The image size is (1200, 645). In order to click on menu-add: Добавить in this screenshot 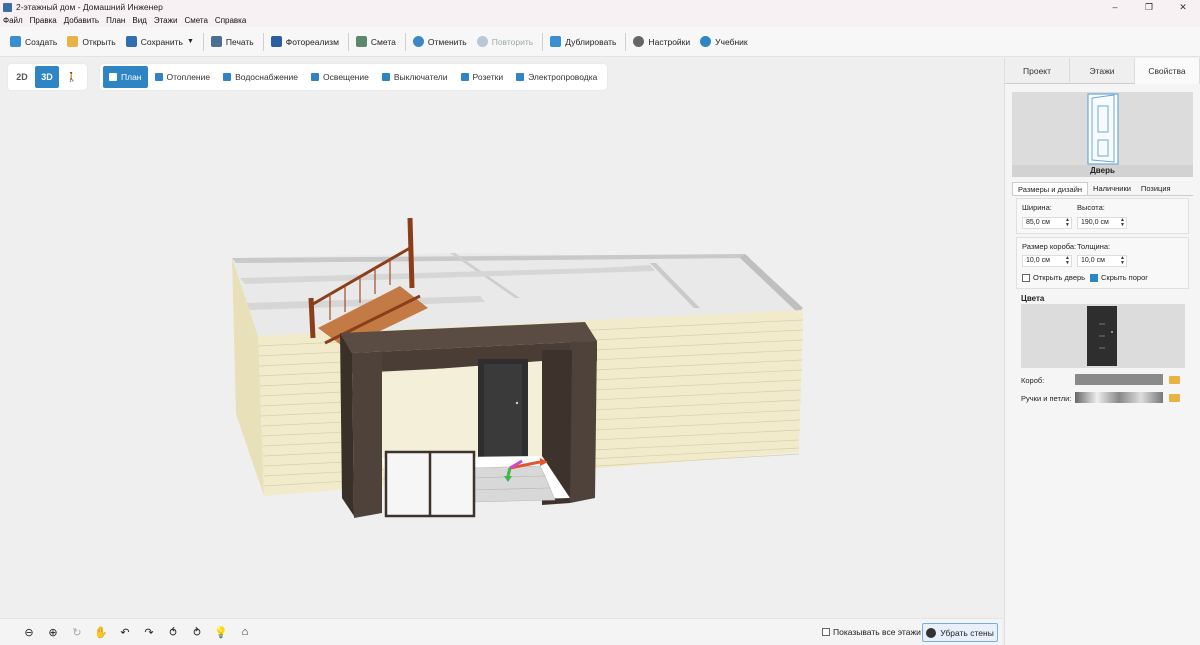, I will do `click(81, 20)`.